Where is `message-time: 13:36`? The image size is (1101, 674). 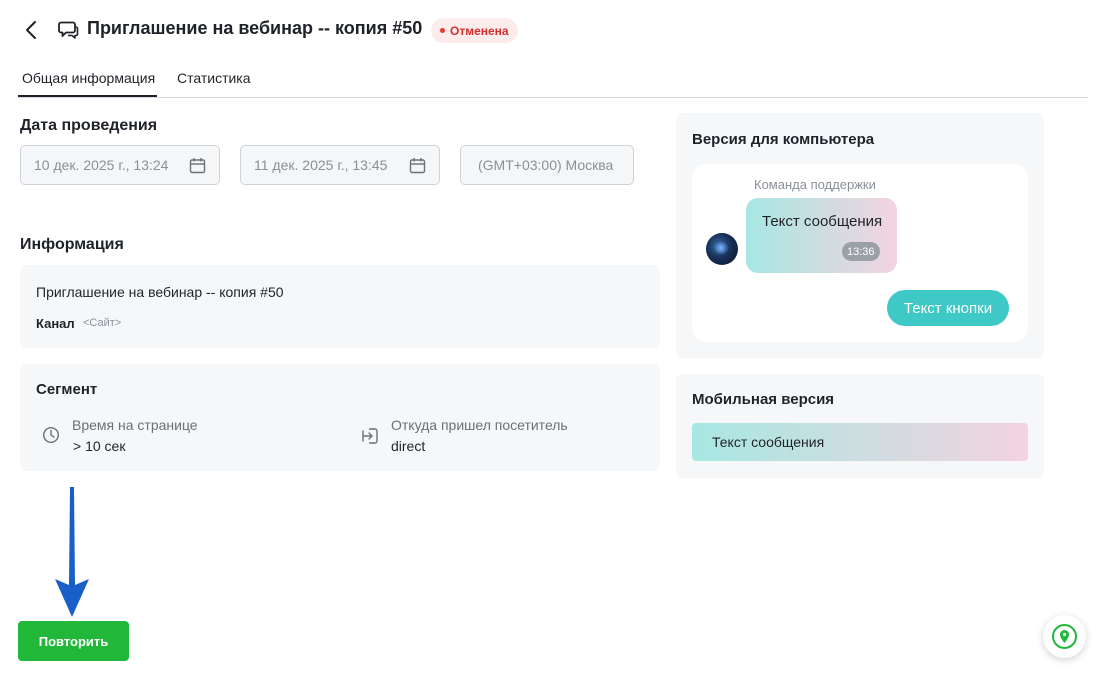 message-time: 13:36 is located at coordinates (861, 251).